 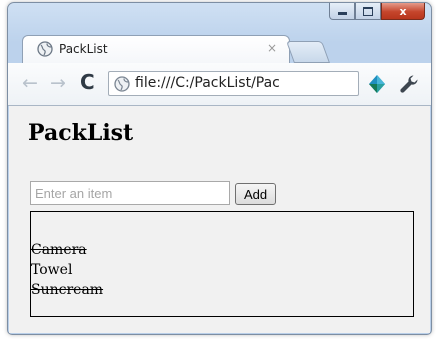 I want to click on address-text: file:///C:/PackList/Pac, so click(x=207, y=83).